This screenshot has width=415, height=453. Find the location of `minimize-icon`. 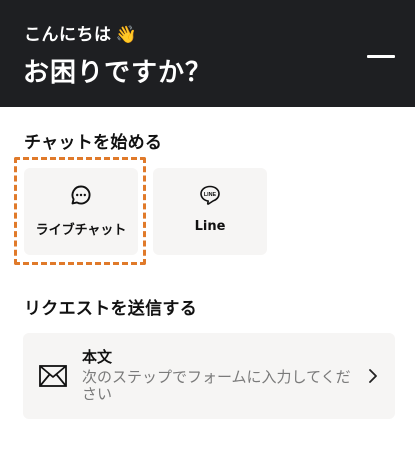

minimize-icon is located at coordinates (381, 56).